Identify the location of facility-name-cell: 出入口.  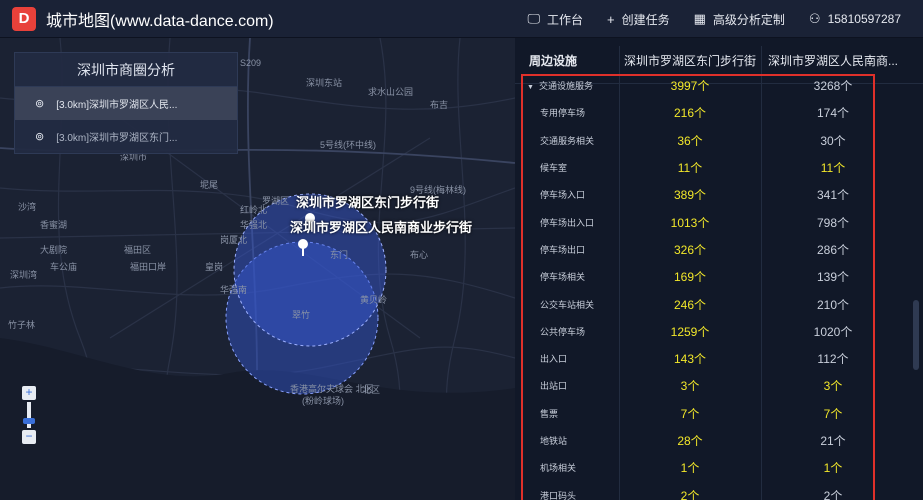
(567, 358).